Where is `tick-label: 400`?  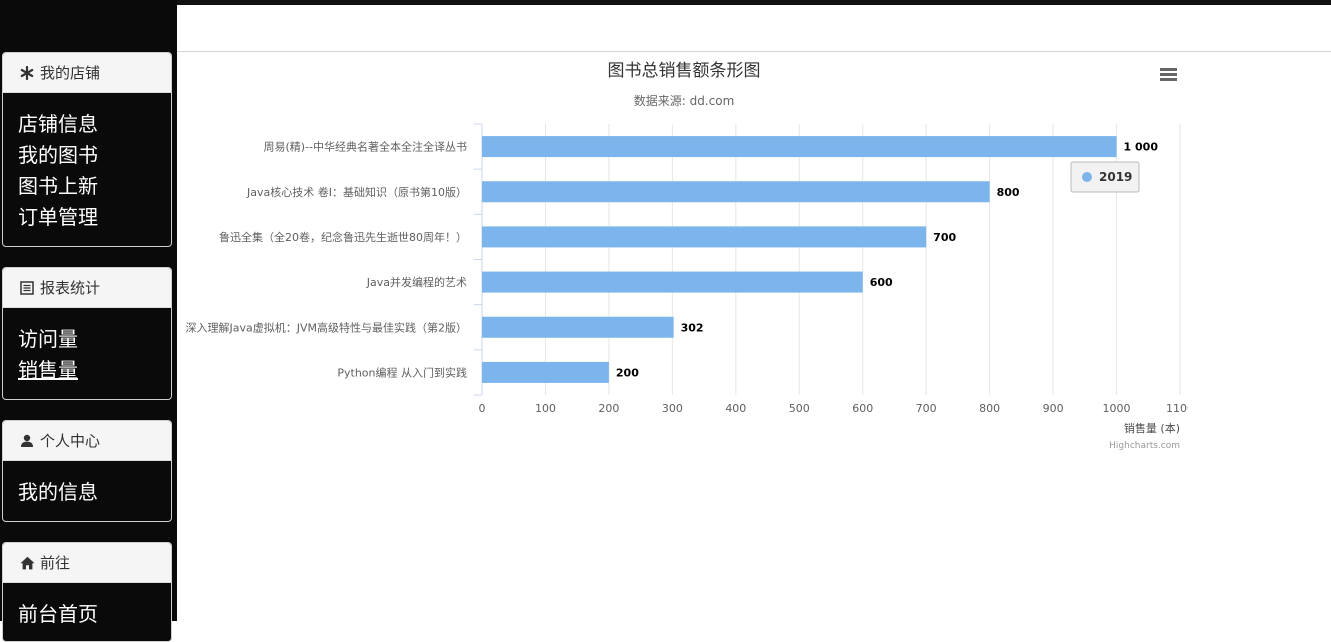 tick-label: 400 is located at coordinates (735, 408).